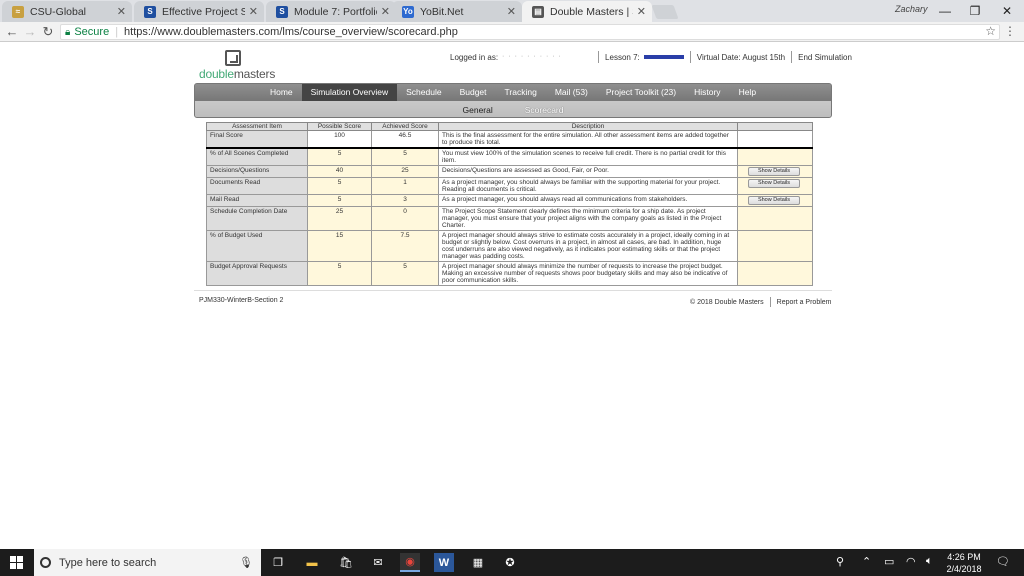  Describe the element at coordinates (257, 218) in the screenshot. I see `row-item: Schedule Completion Date` at that location.